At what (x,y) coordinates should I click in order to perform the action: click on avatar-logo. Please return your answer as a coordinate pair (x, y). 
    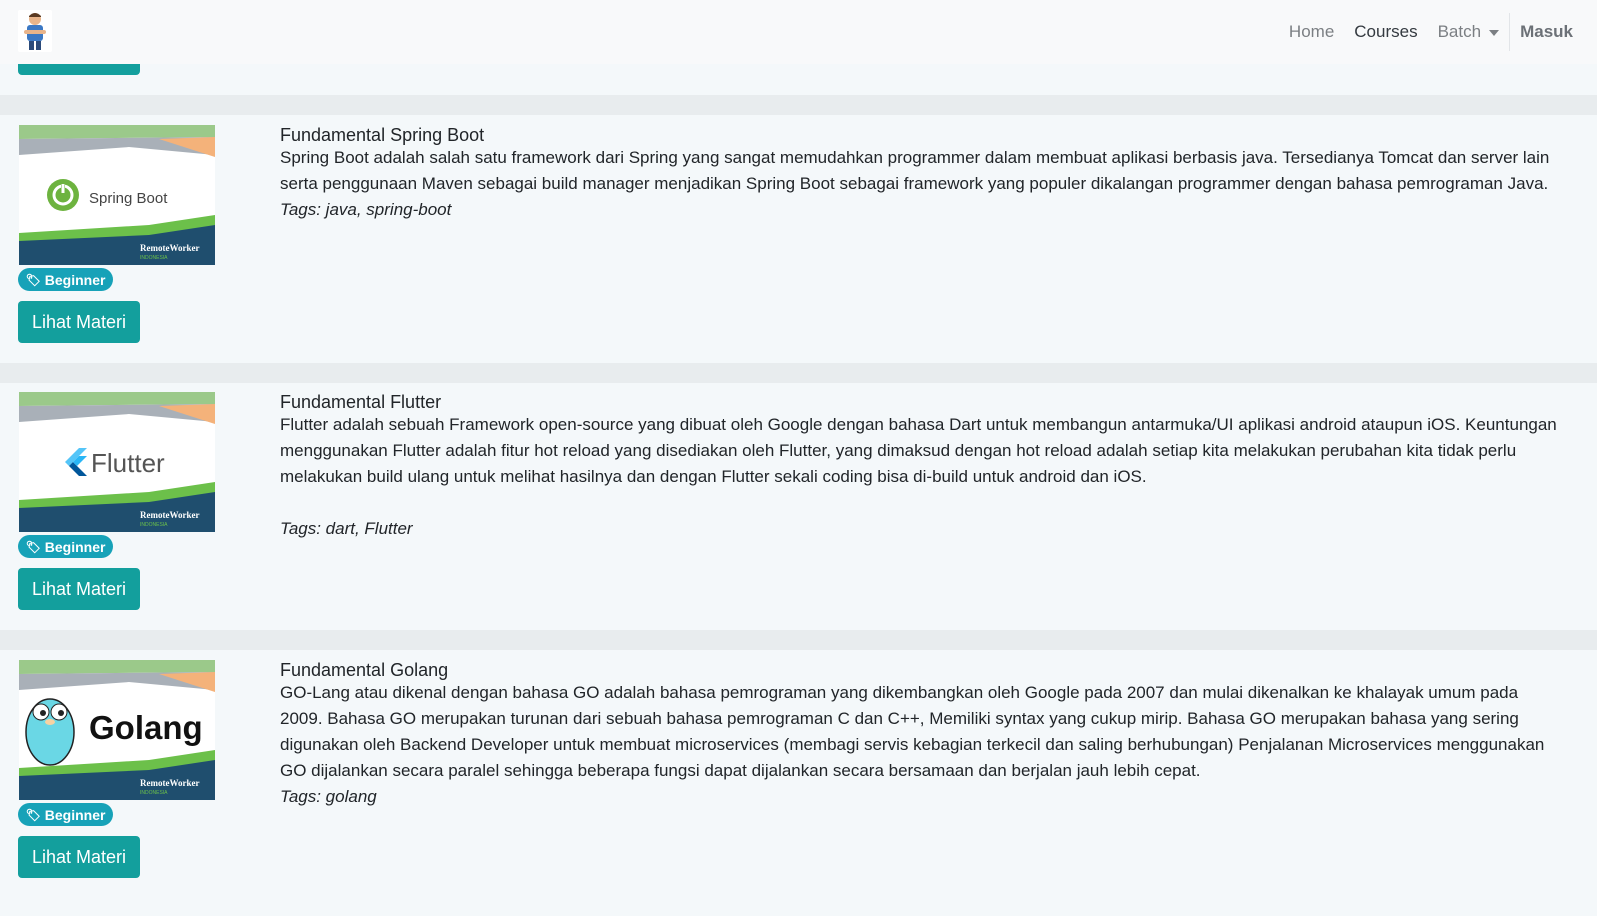
    Looking at the image, I should click on (35, 31).